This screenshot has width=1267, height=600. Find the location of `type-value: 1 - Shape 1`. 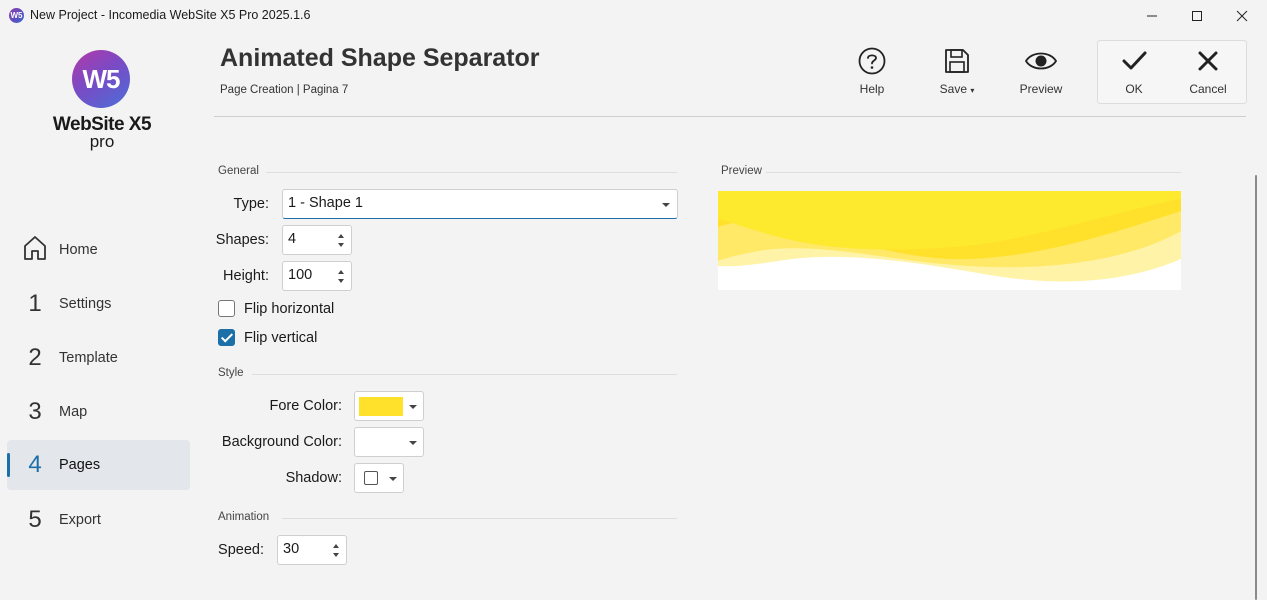

type-value: 1 - Shape 1 is located at coordinates (325, 203).